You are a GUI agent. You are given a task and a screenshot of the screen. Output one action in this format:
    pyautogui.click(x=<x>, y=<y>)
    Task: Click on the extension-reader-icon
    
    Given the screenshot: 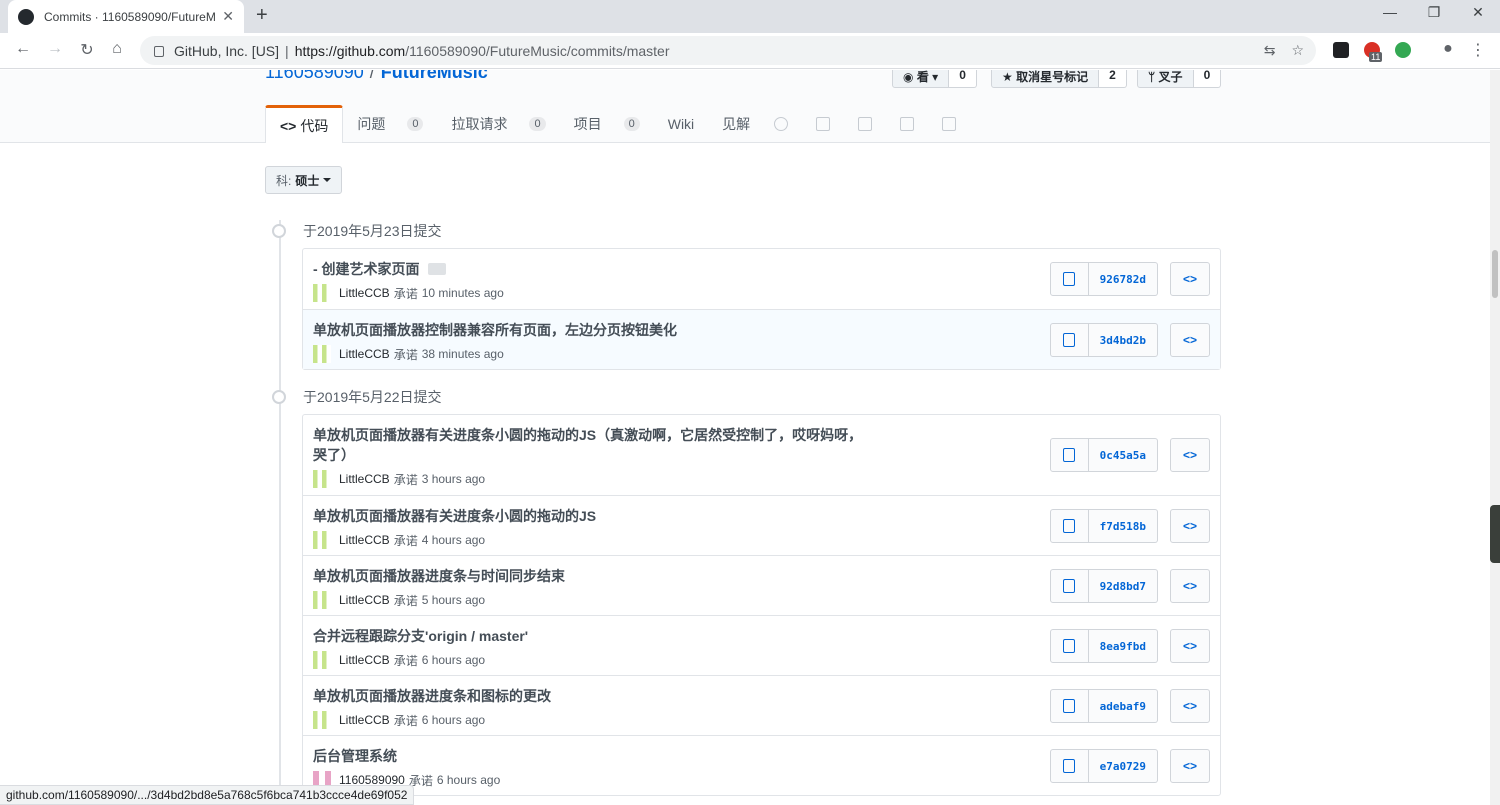 What is the action you would take?
    pyautogui.click(x=1341, y=50)
    